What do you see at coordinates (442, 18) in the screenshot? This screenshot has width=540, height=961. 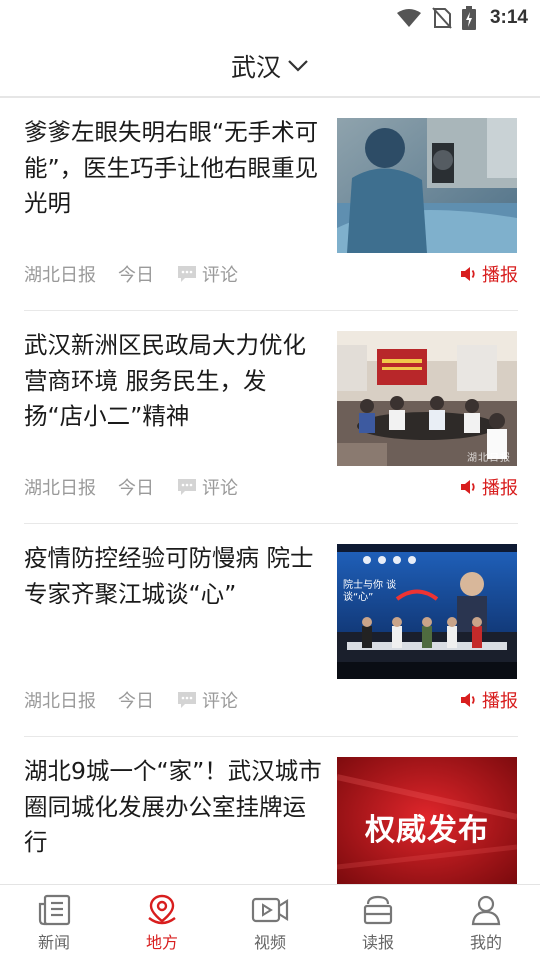 I see `no-sim-icon` at bounding box center [442, 18].